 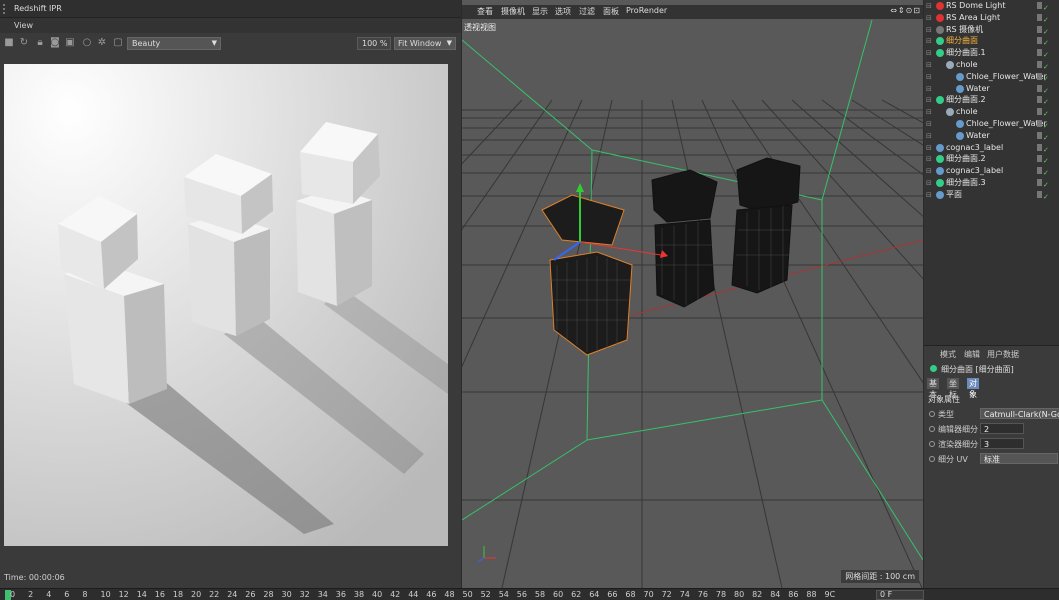 What do you see at coordinates (23, 25) in the screenshot?
I see `menu-view: View` at bounding box center [23, 25].